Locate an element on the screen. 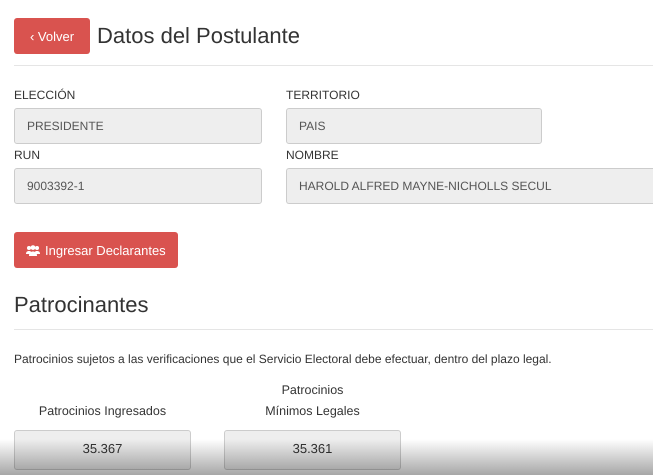 This screenshot has height=475, width=653. stat-value: 35.367 is located at coordinates (102, 450).